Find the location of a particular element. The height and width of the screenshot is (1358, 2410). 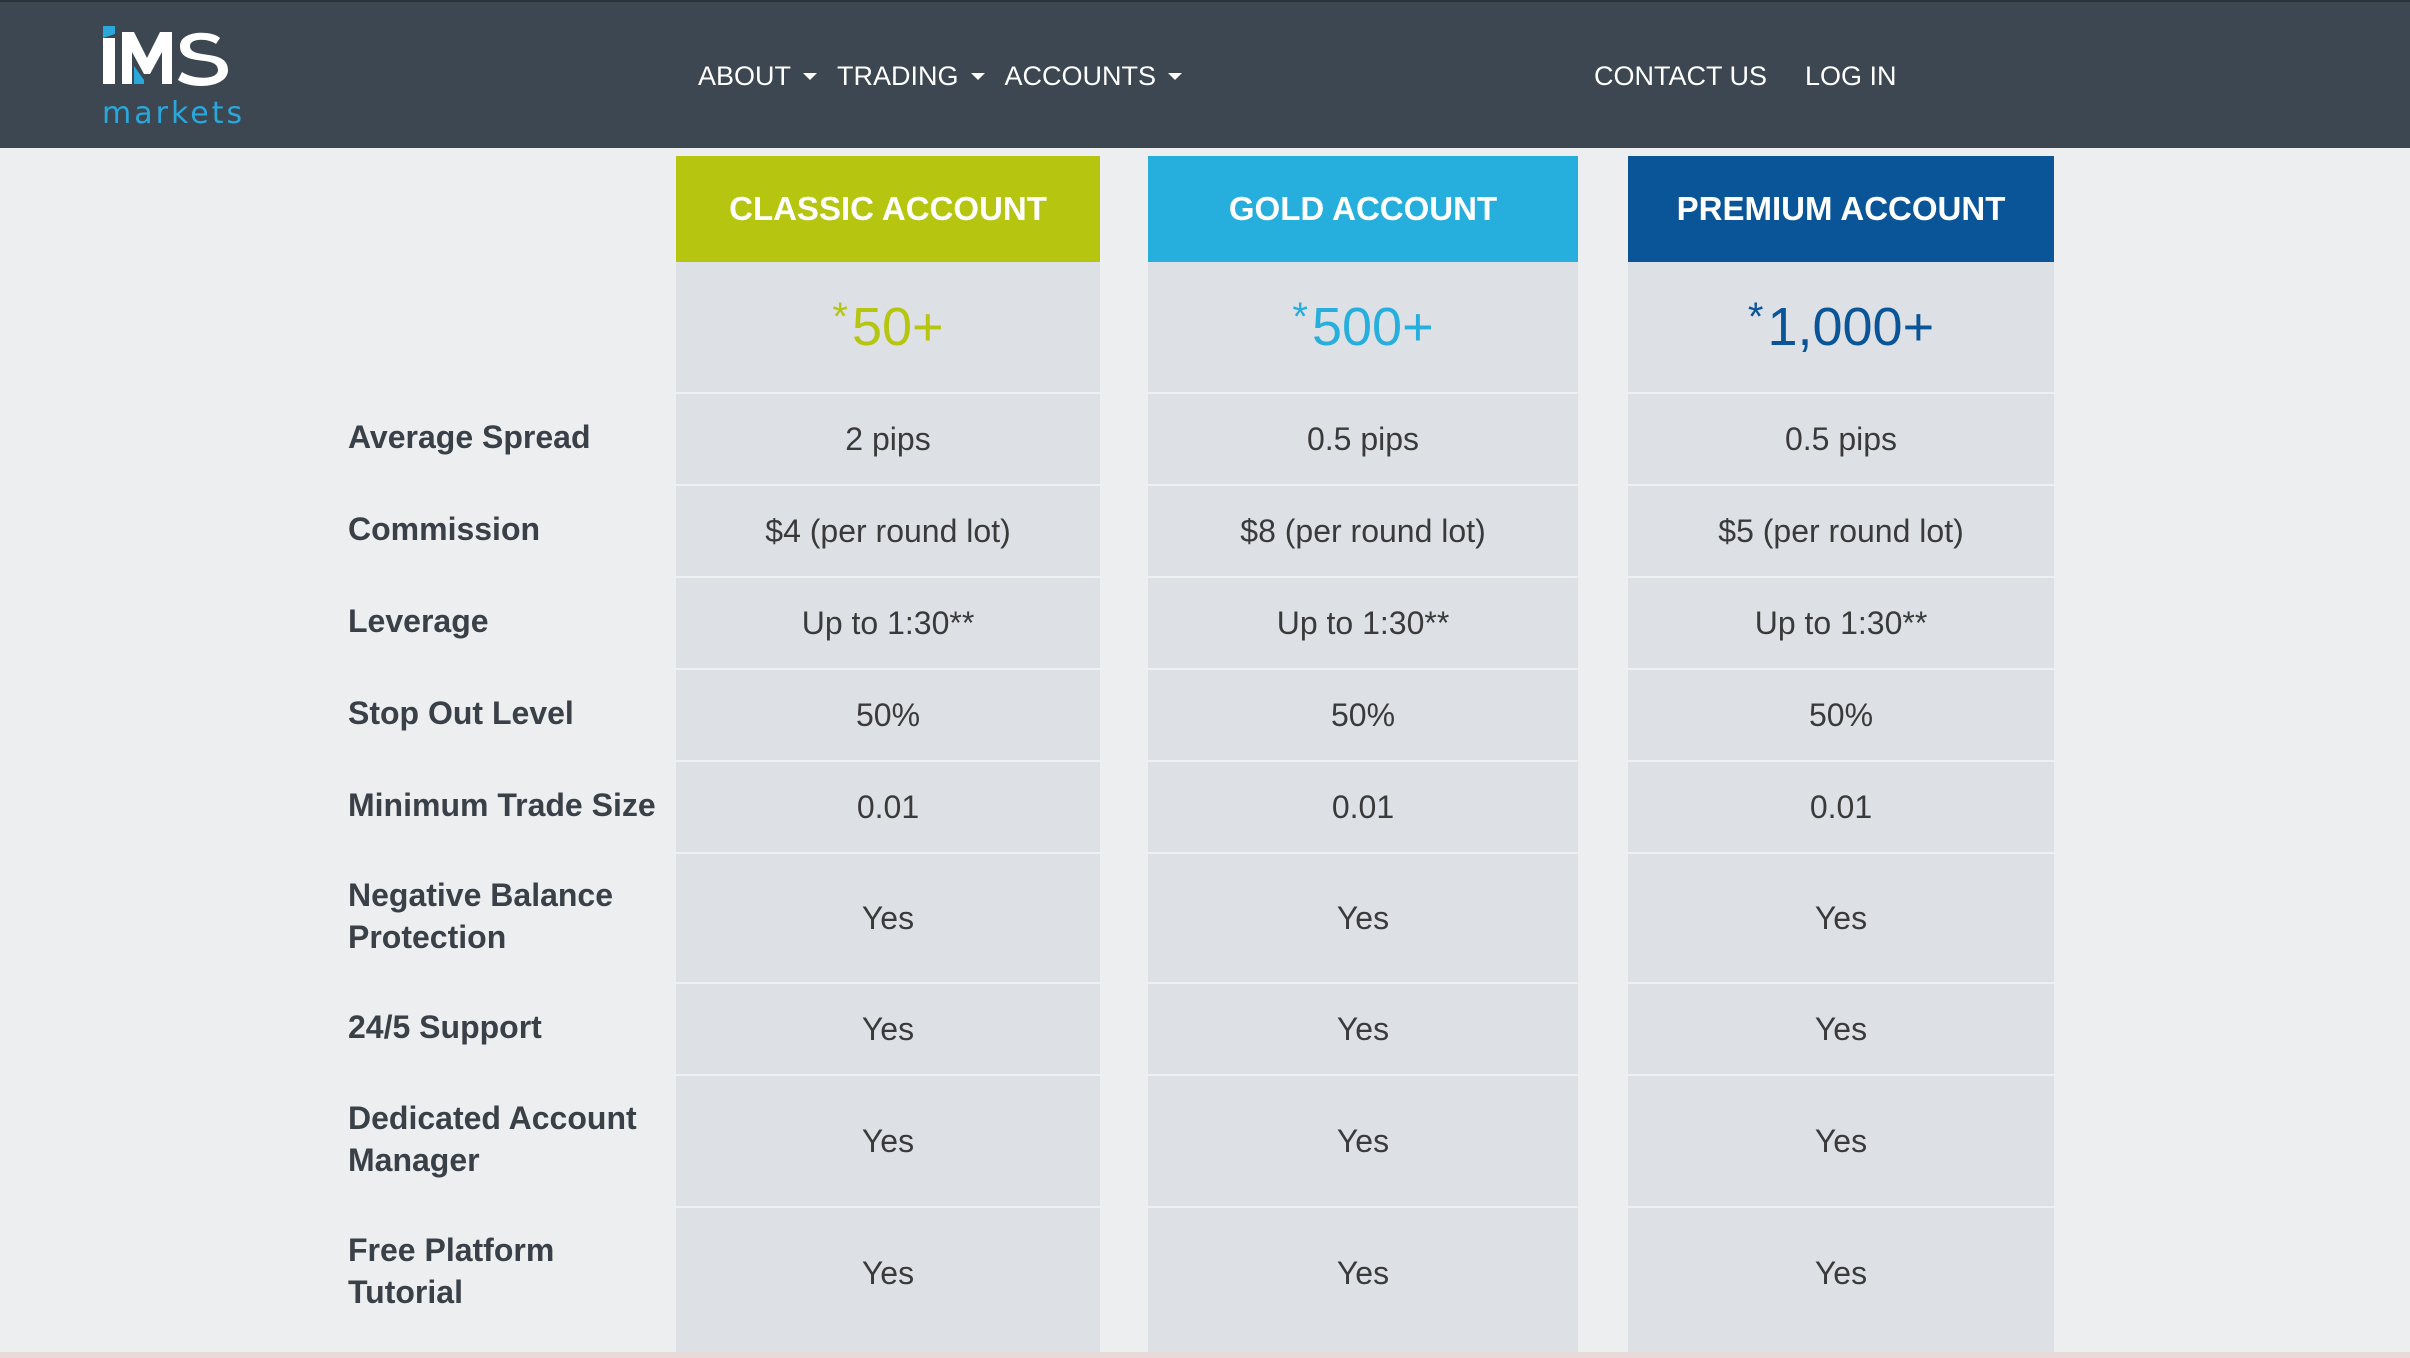

row-label: Leverage is located at coordinates (418, 621).